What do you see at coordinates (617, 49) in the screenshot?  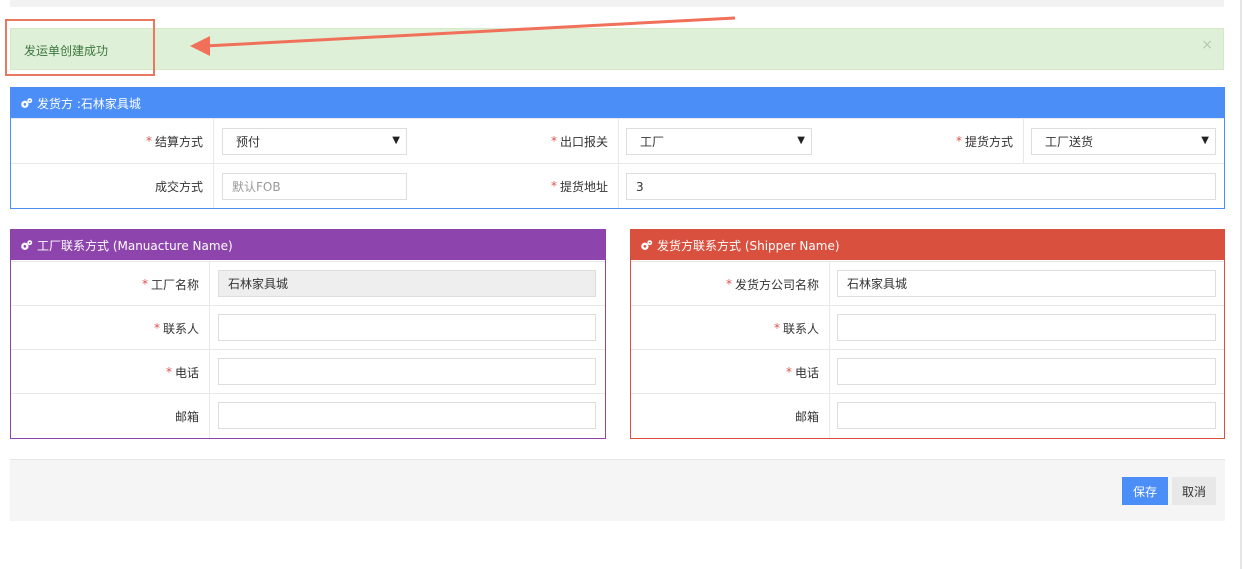 I see `success-alert: 发运单创建成功 ×` at bounding box center [617, 49].